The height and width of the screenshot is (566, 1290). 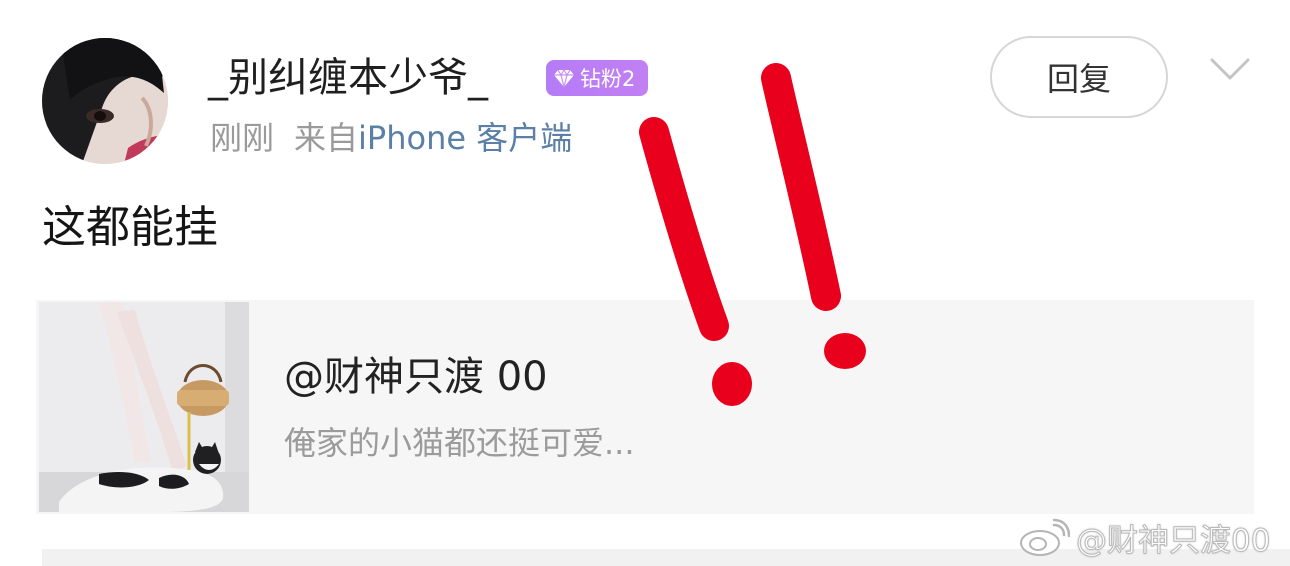 What do you see at coordinates (130, 227) in the screenshot?
I see `comment-text: 这都能挂` at bounding box center [130, 227].